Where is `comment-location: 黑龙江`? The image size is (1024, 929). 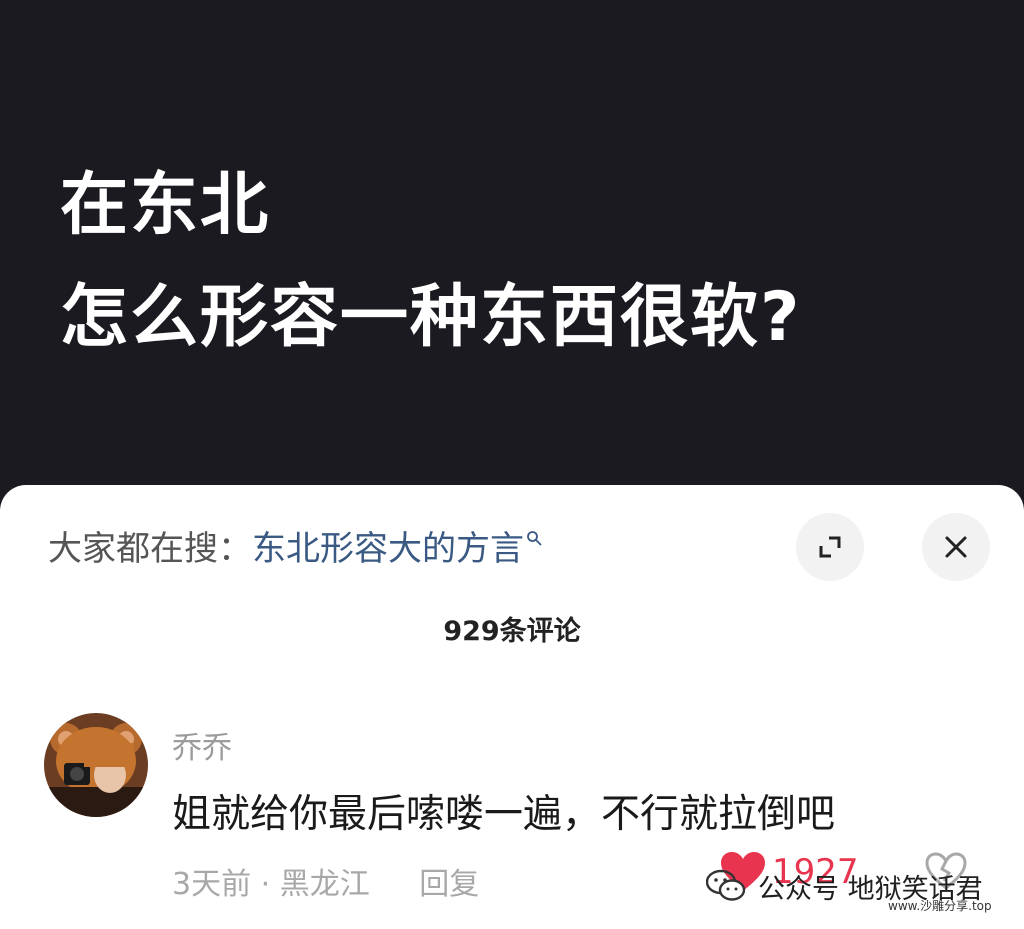 comment-location: 黑龙江 is located at coordinates (324, 884).